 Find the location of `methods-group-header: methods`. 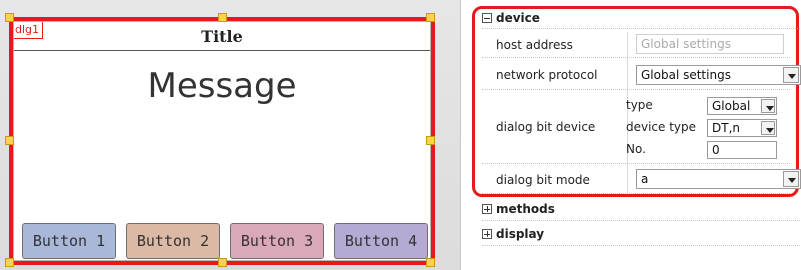

methods-group-header: methods is located at coordinates (518, 209).